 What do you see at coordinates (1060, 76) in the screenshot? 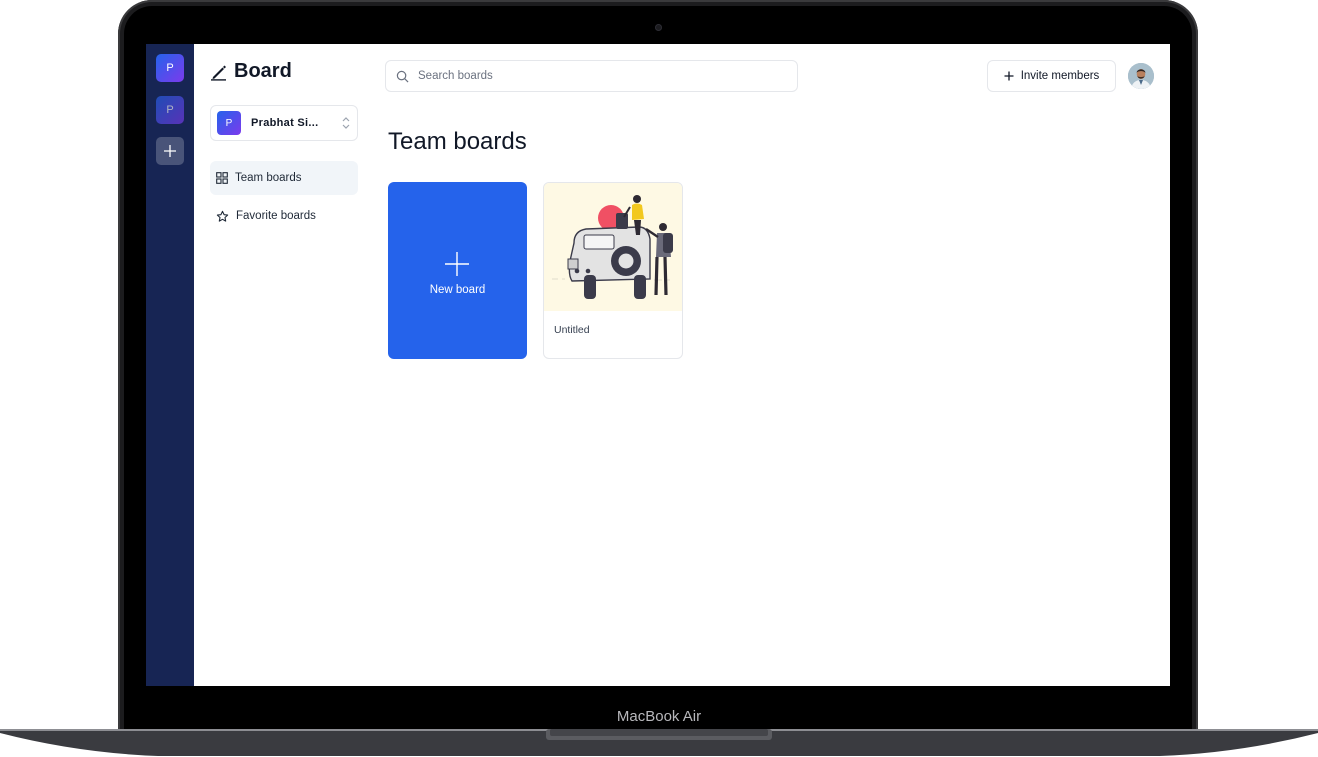
I see `invite-members-label: Invite members` at bounding box center [1060, 76].